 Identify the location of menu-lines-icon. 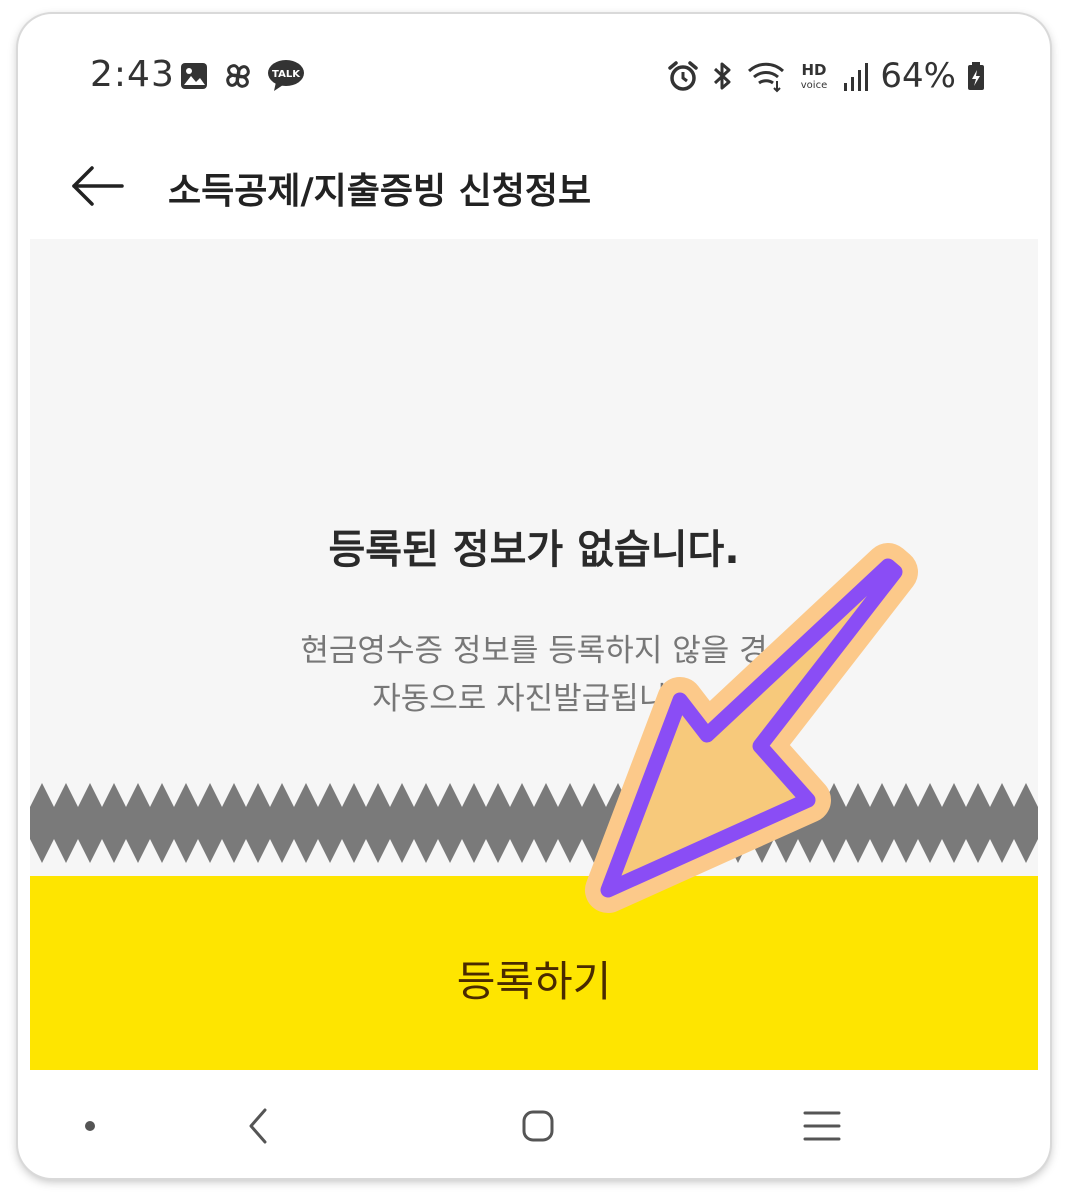
(822, 1126).